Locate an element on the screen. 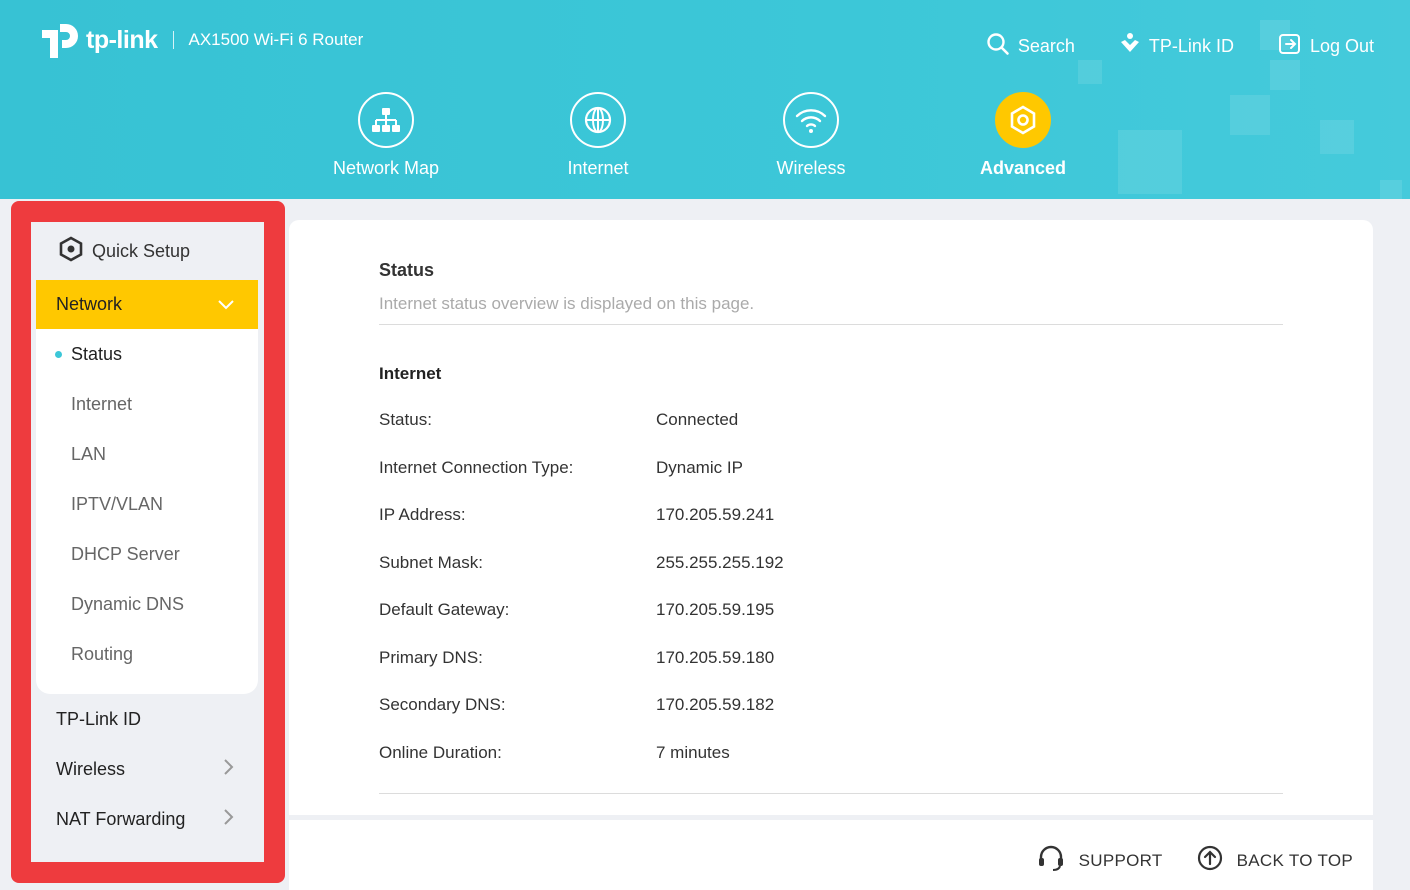  support-link: SUPPORT is located at coordinates (1100, 860).